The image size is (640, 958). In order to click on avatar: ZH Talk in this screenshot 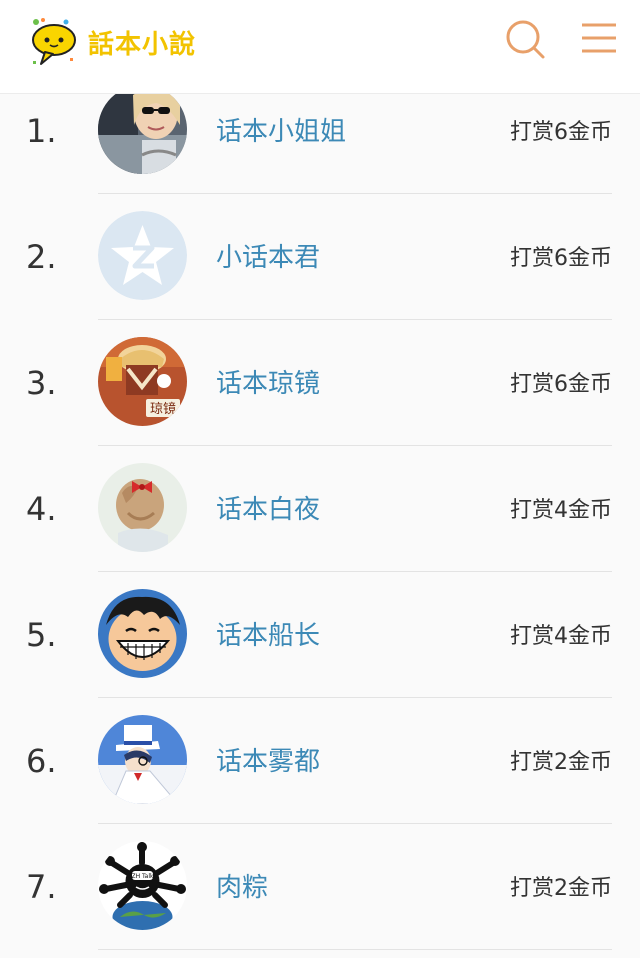, I will do `click(142, 885)`.